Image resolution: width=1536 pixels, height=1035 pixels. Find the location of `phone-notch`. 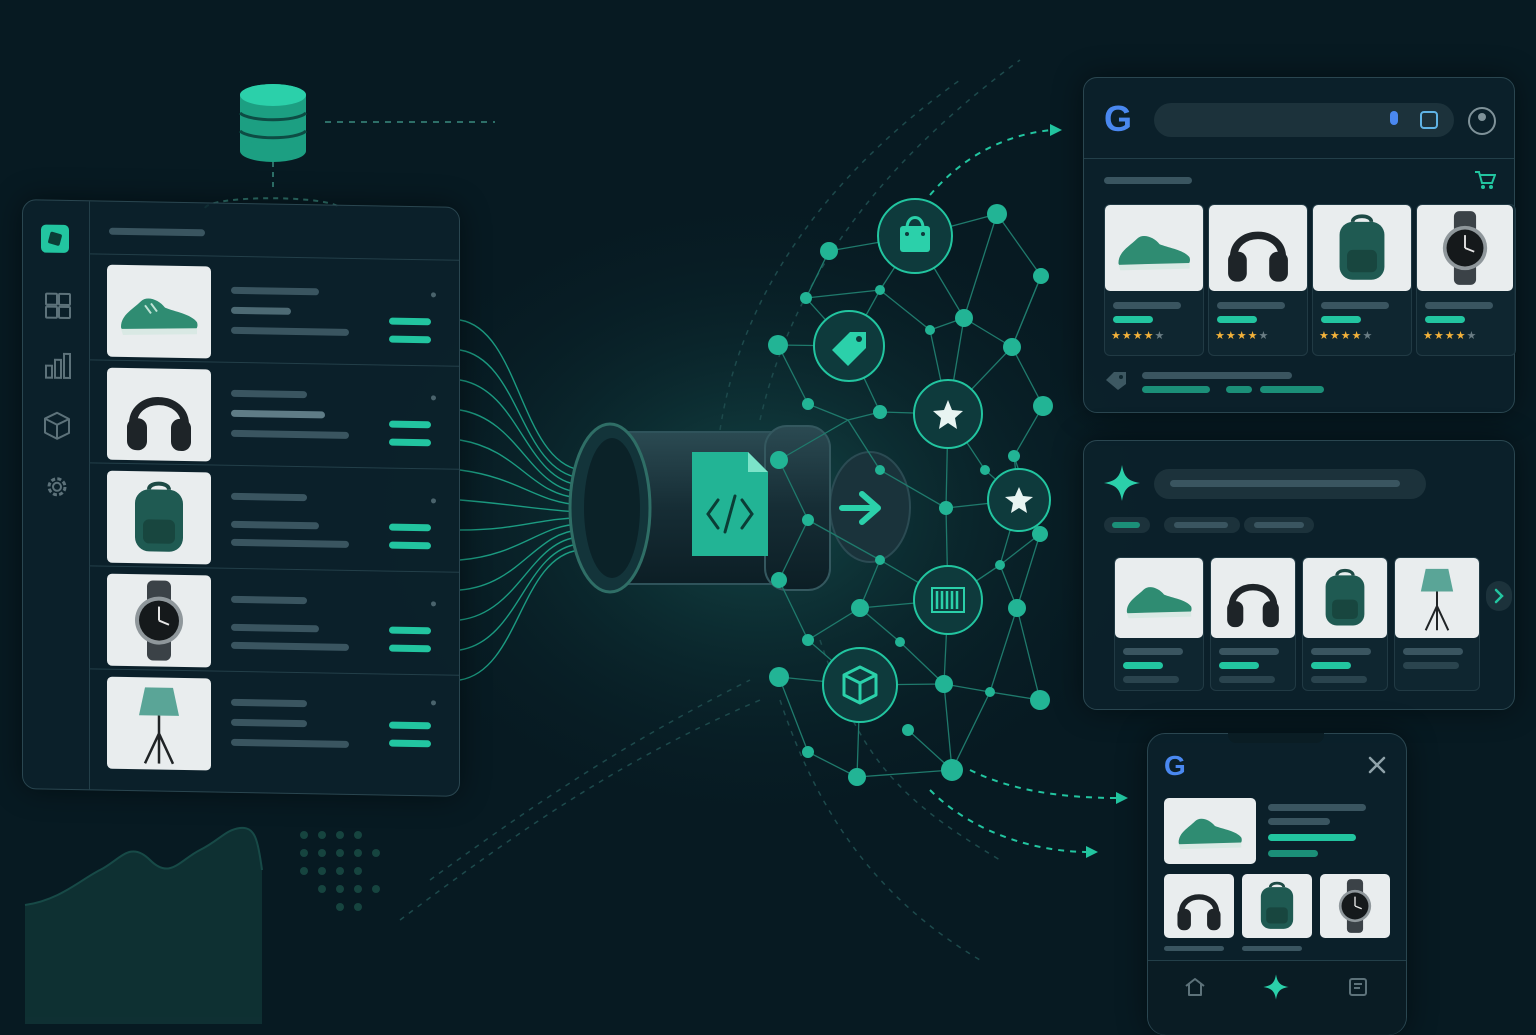

phone-notch is located at coordinates (1276, 738).